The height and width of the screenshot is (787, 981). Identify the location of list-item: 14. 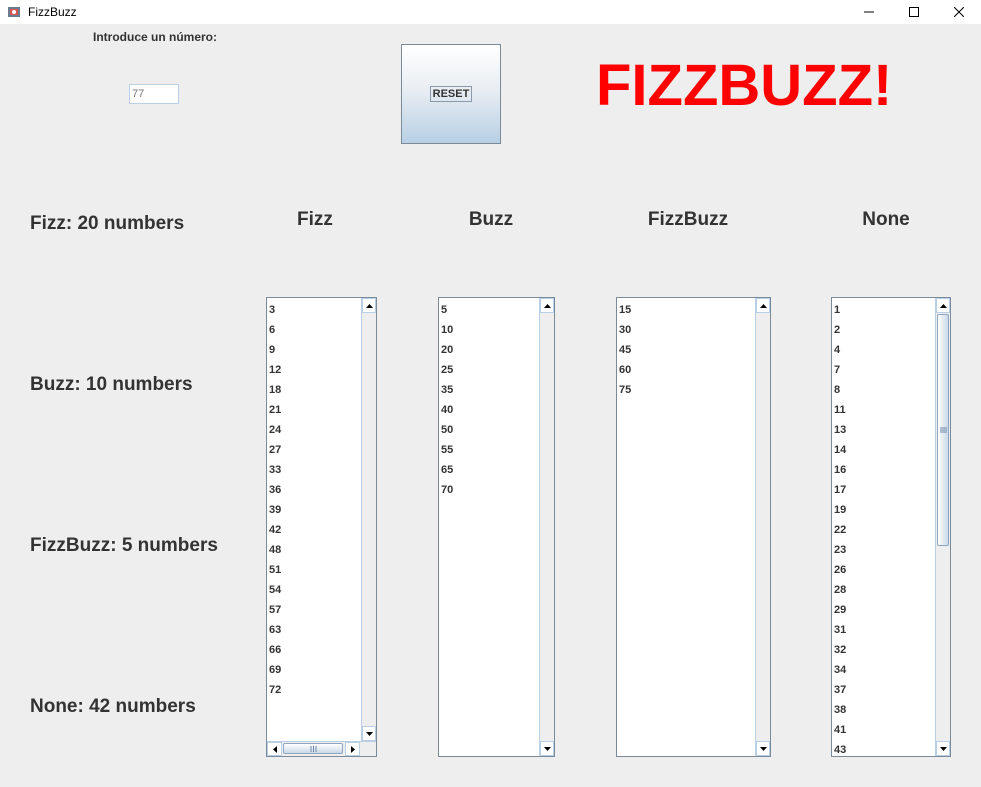
(839, 450).